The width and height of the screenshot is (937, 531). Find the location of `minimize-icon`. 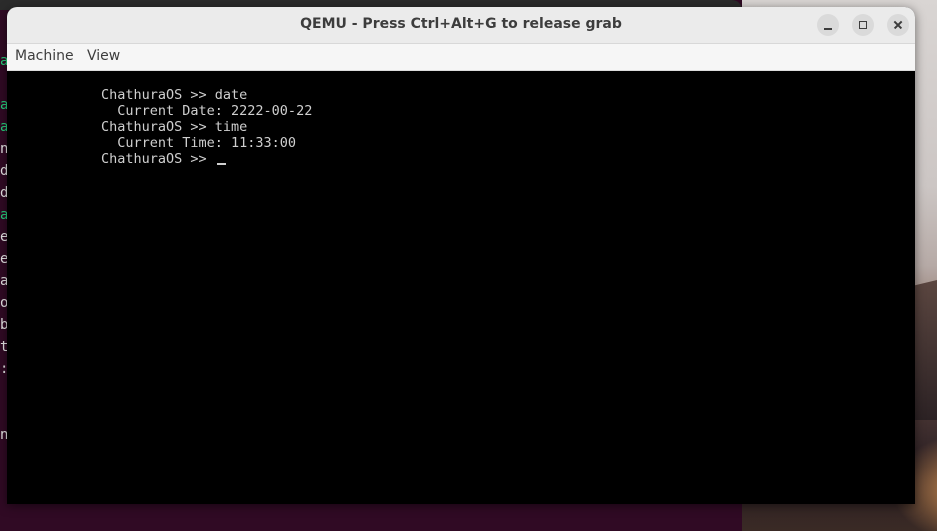

minimize-icon is located at coordinates (828, 25).